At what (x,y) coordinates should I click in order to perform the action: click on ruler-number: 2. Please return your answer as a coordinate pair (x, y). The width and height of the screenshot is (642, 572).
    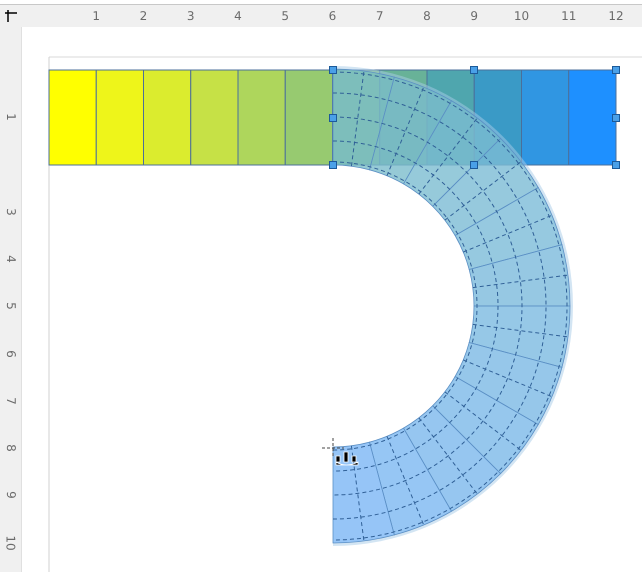
    Looking at the image, I should click on (144, 16).